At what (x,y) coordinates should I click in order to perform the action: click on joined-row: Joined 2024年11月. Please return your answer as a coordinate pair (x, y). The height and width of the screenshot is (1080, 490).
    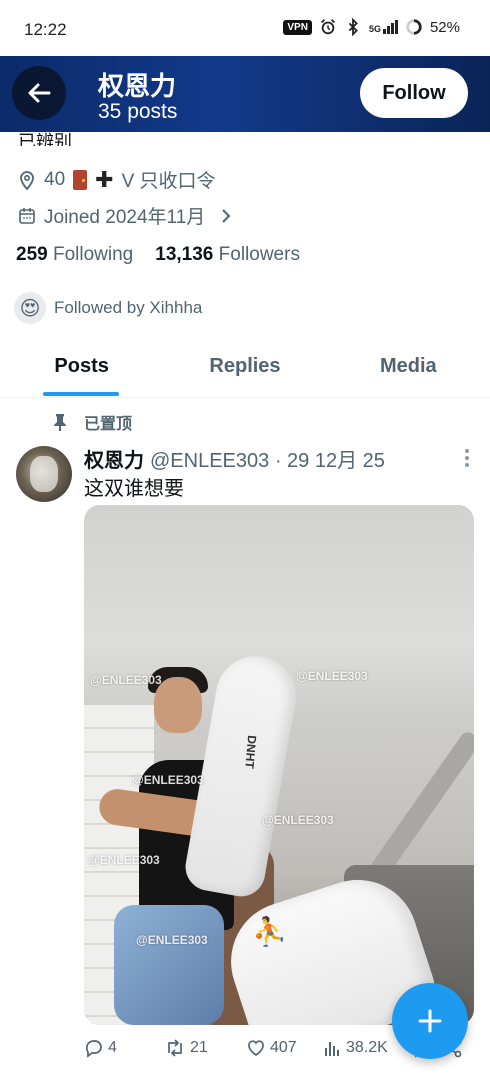
    Looking at the image, I should click on (125, 215).